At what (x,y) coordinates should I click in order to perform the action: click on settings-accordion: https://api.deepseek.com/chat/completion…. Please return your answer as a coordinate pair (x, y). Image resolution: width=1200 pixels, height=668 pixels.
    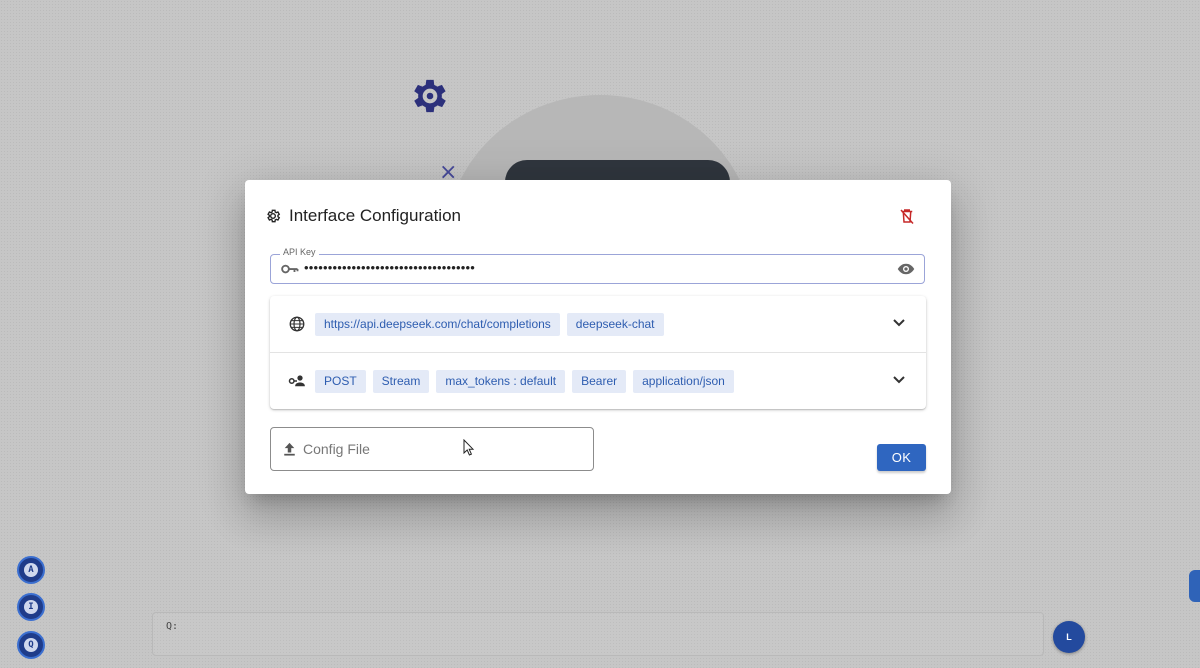
    Looking at the image, I should click on (598, 352).